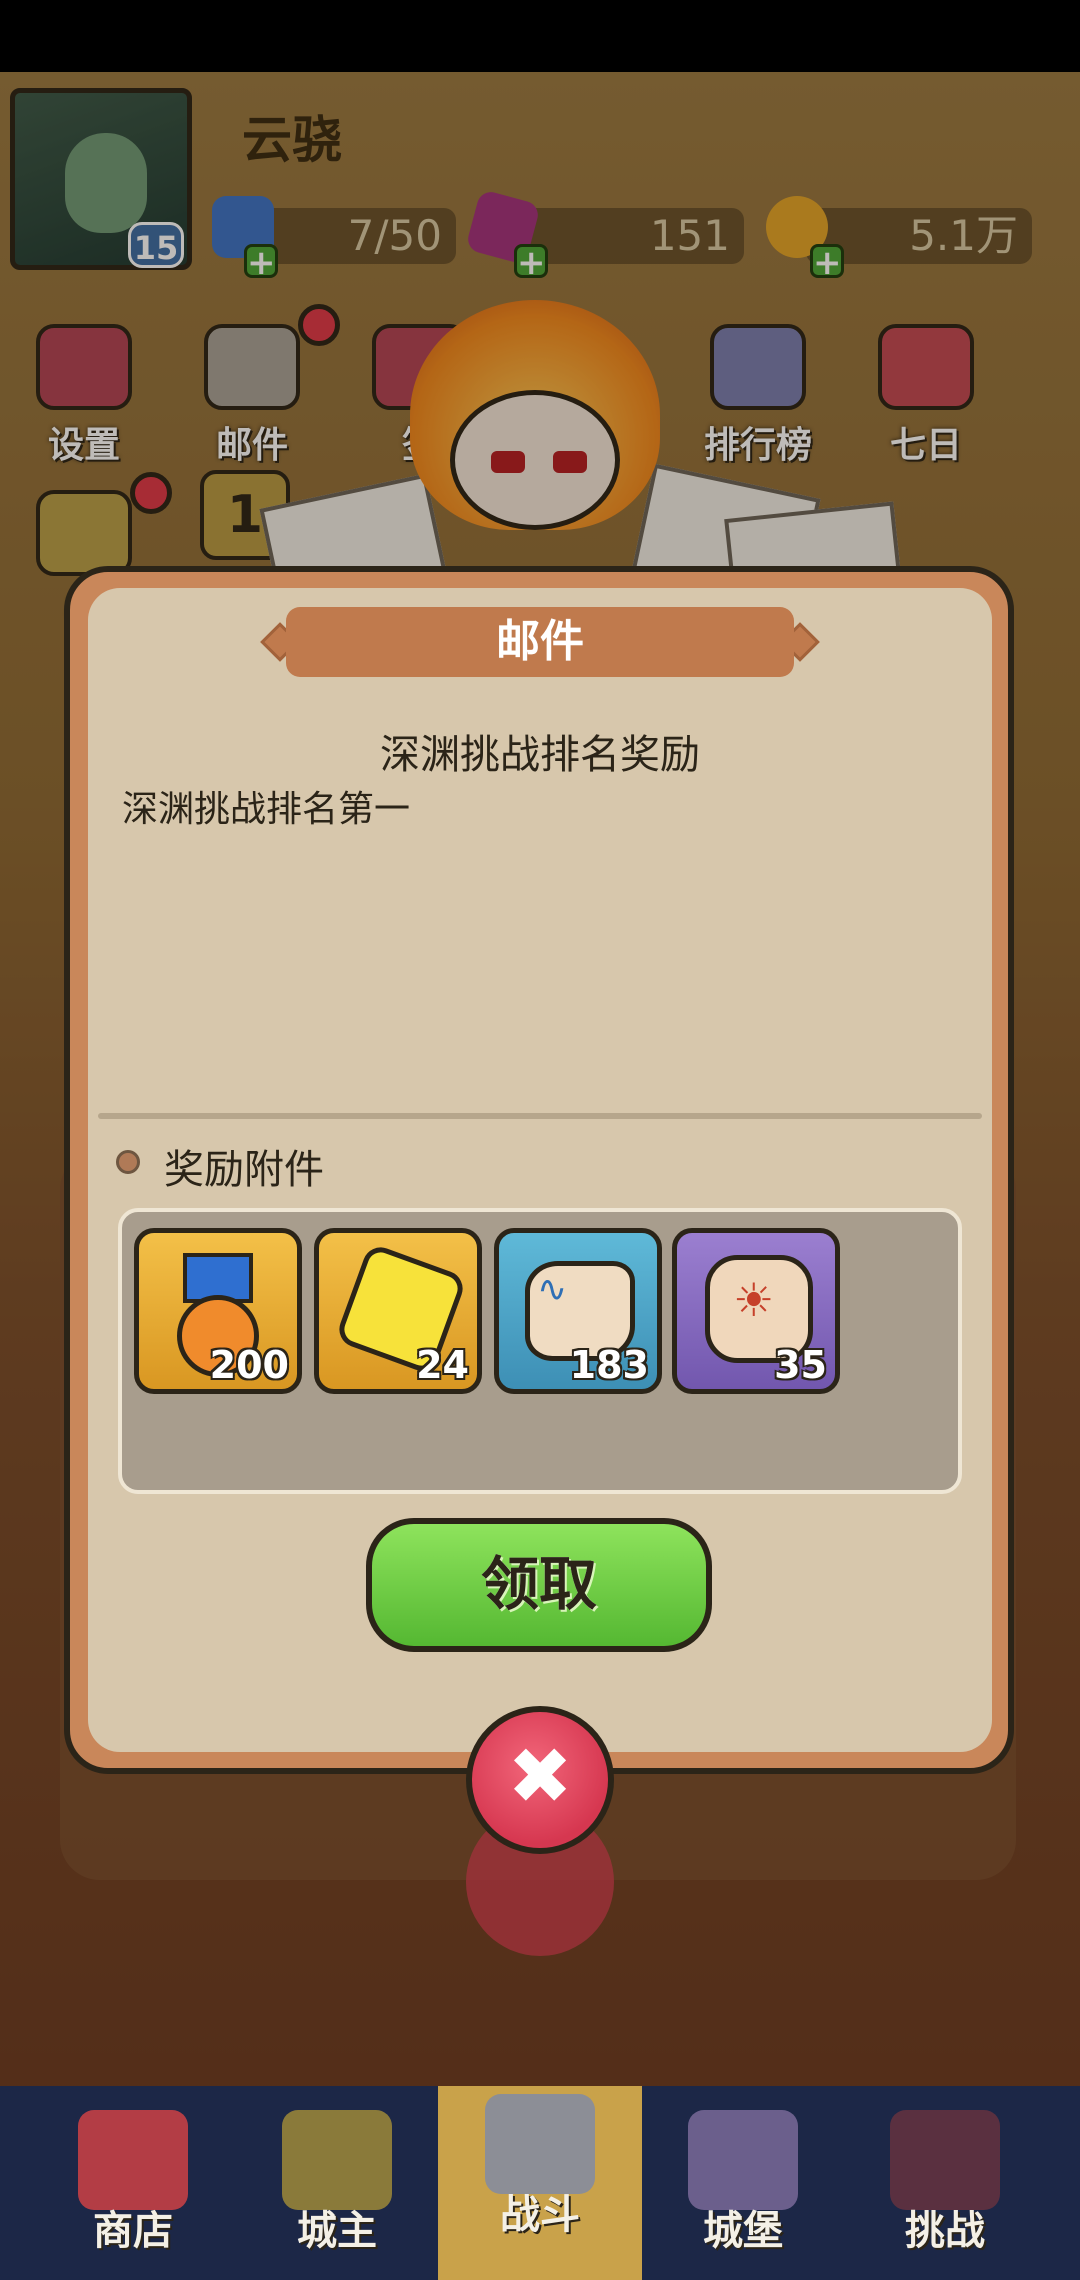 The width and height of the screenshot is (1080, 2280). I want to click on dialog-title: 邮件, so click(540, 642).